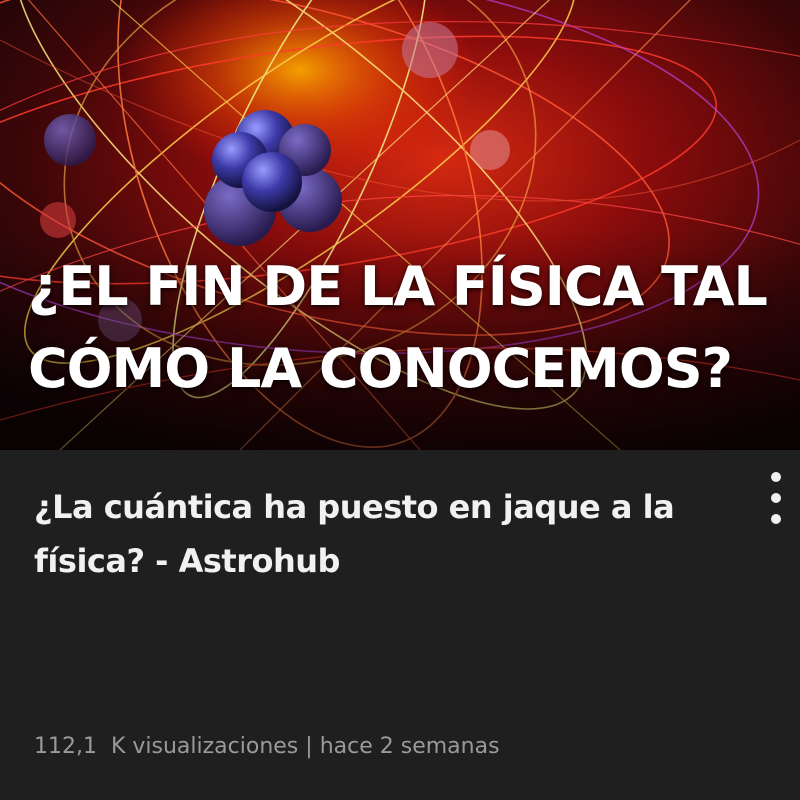 The width and height of the screenshot is (800, 800). What do you see at coordinates (776, 477) in the screenshot?
I see `more-vertical-icon` at bounding box center [776, 477].